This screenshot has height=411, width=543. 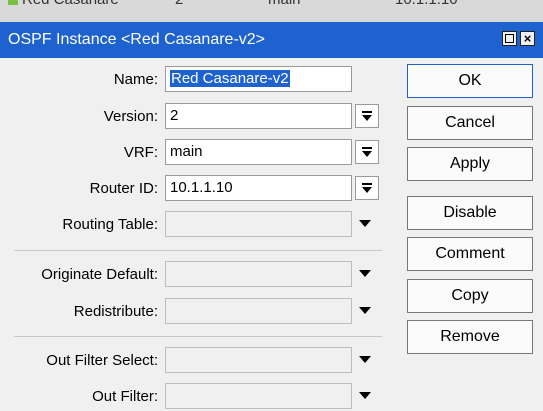 I want to click on router-id-row: Router ID: 10.1.1.10, so click(x=200, y=189).